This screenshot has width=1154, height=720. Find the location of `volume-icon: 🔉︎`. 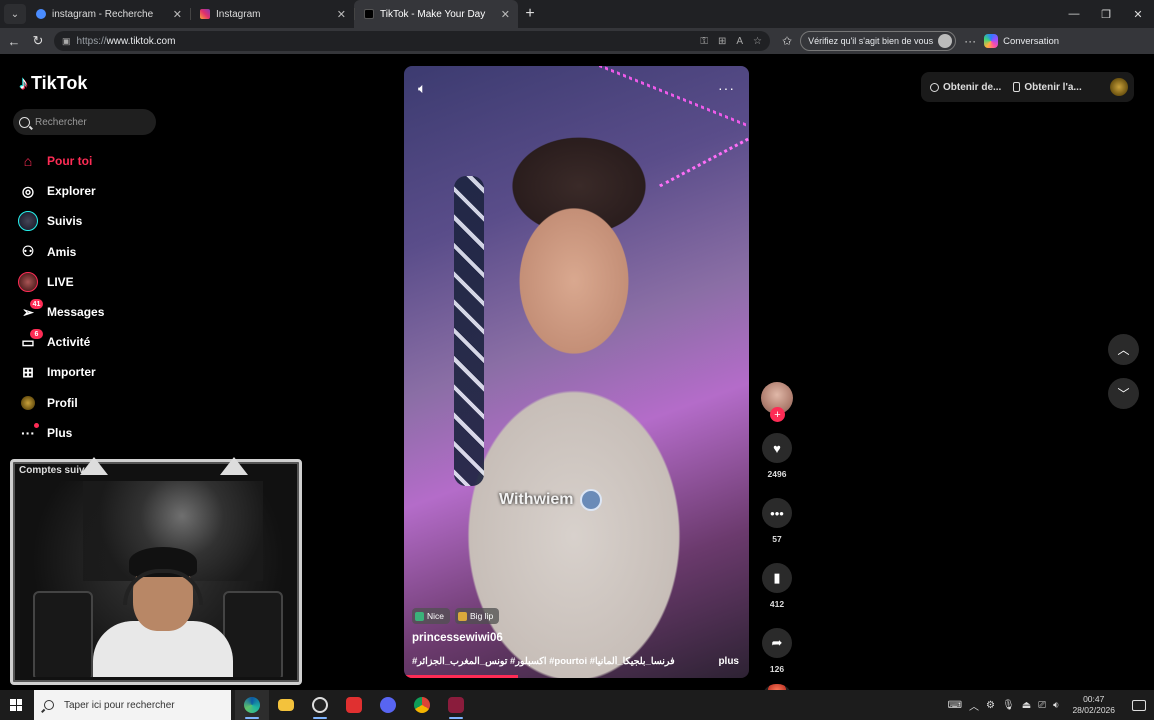

volume-icon: 🔉︎ is located at coordinates (1056, 705).